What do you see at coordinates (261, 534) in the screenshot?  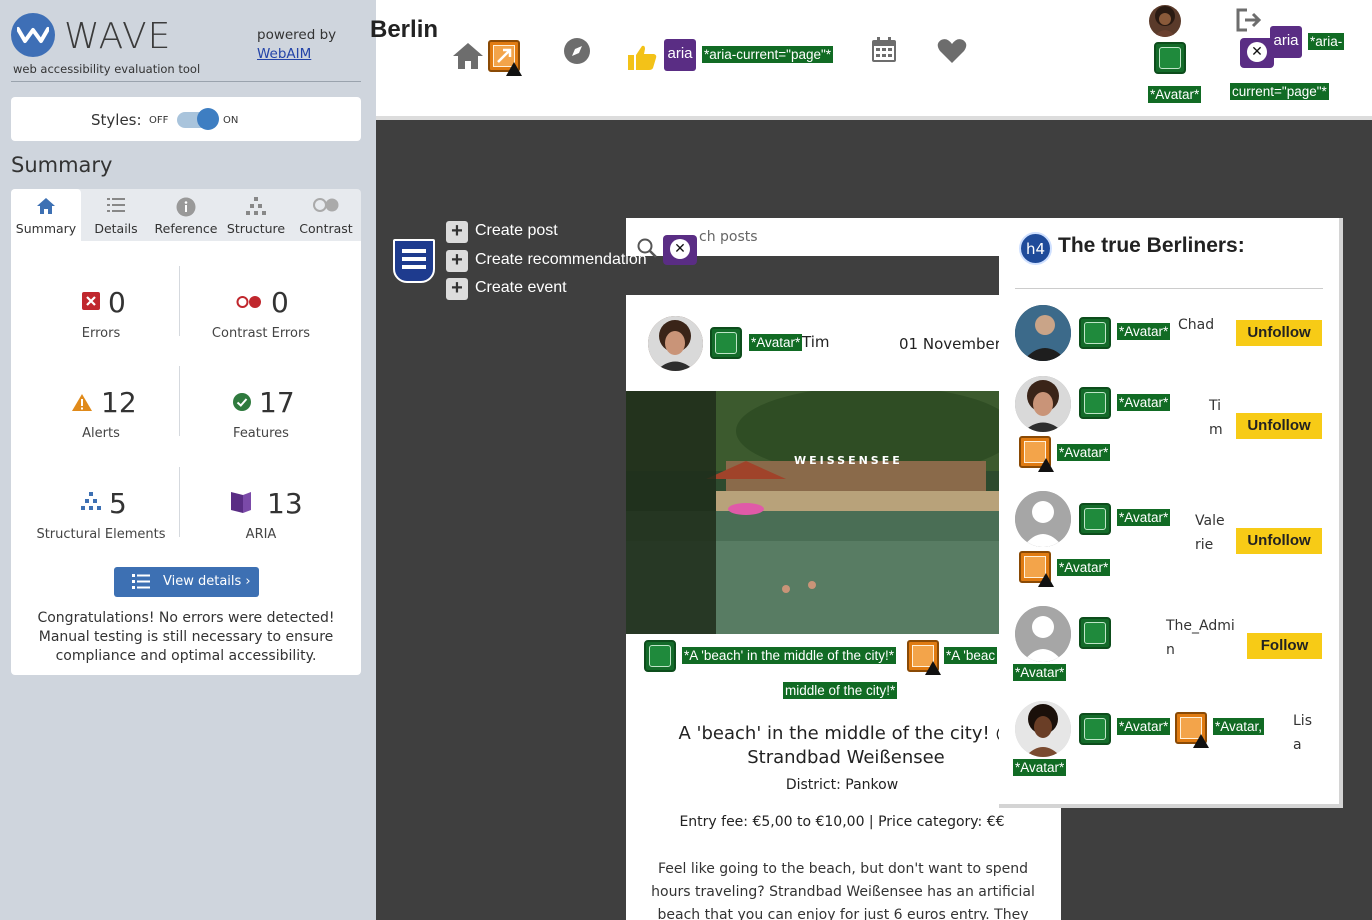 I see `aria-label: ARIA` at bounding box center [261, 534].